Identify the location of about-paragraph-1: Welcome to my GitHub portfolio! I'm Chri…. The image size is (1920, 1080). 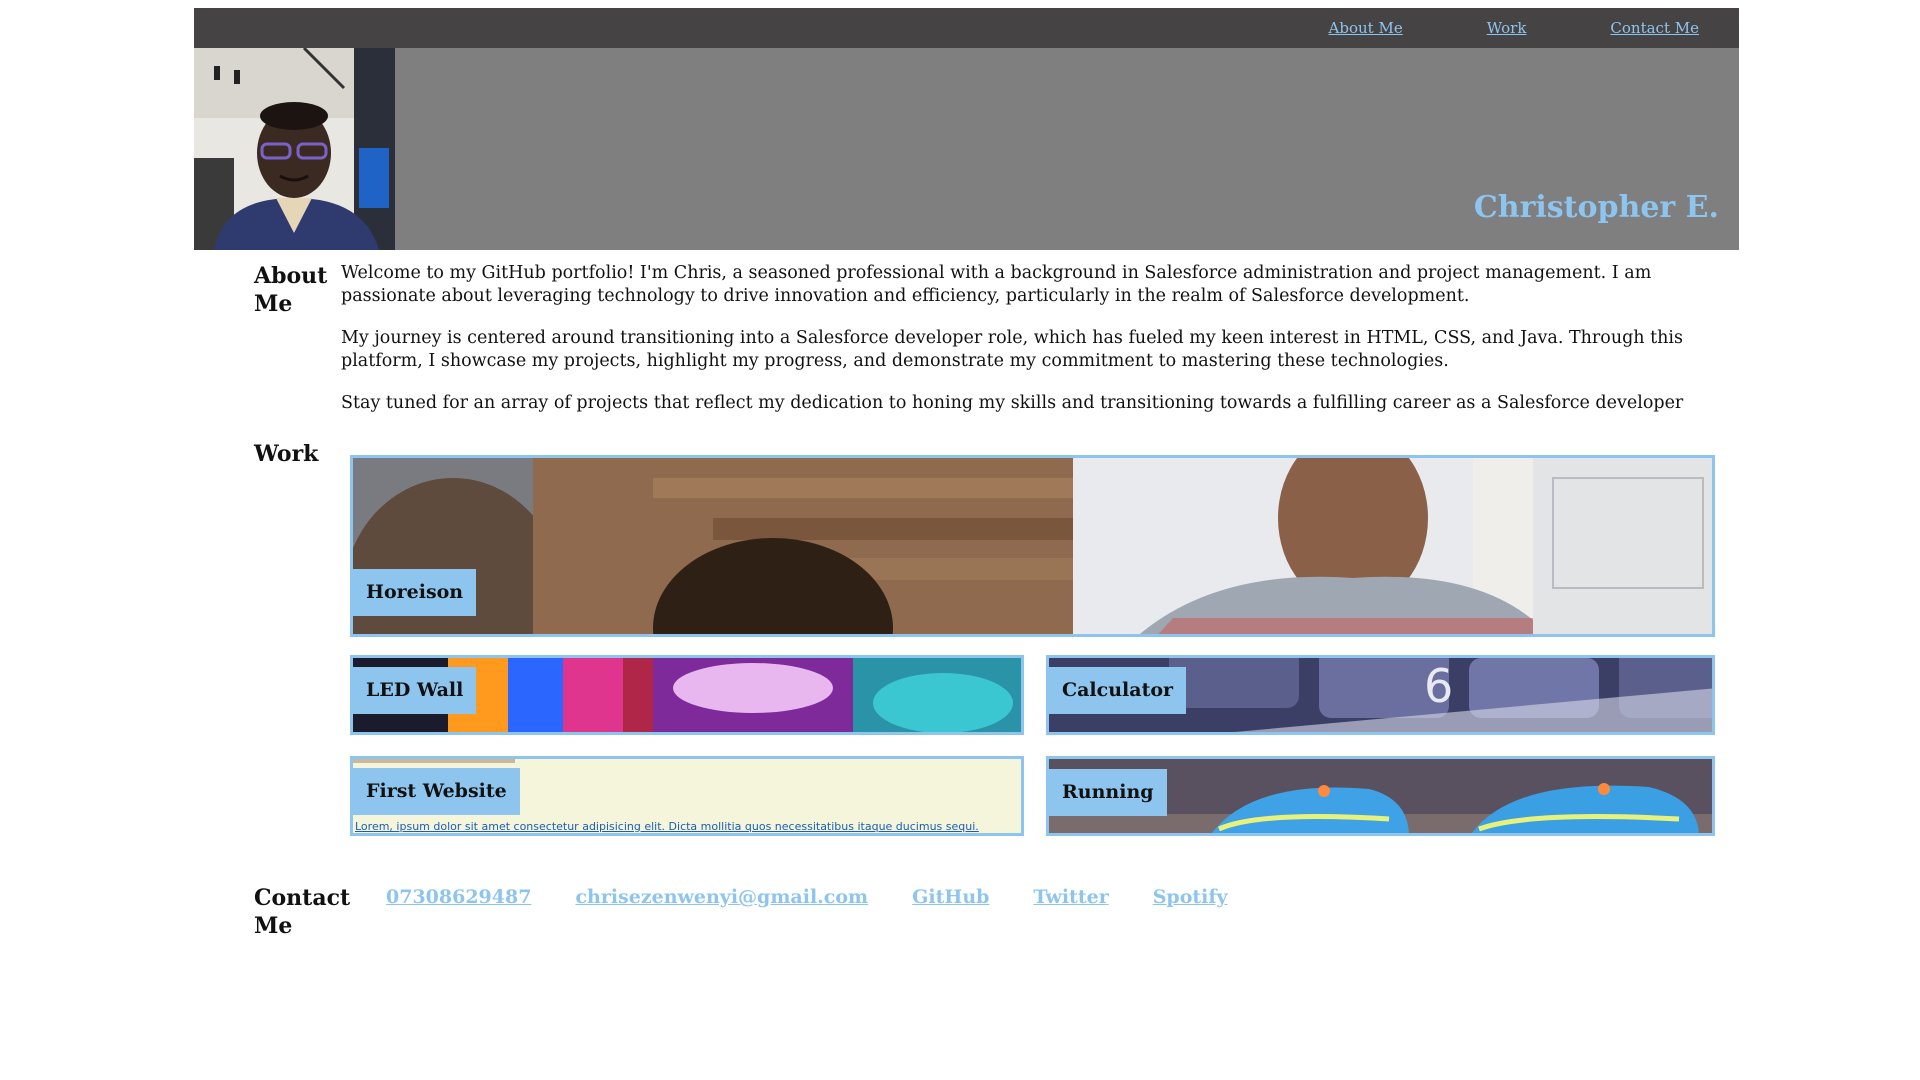
(996, 284).